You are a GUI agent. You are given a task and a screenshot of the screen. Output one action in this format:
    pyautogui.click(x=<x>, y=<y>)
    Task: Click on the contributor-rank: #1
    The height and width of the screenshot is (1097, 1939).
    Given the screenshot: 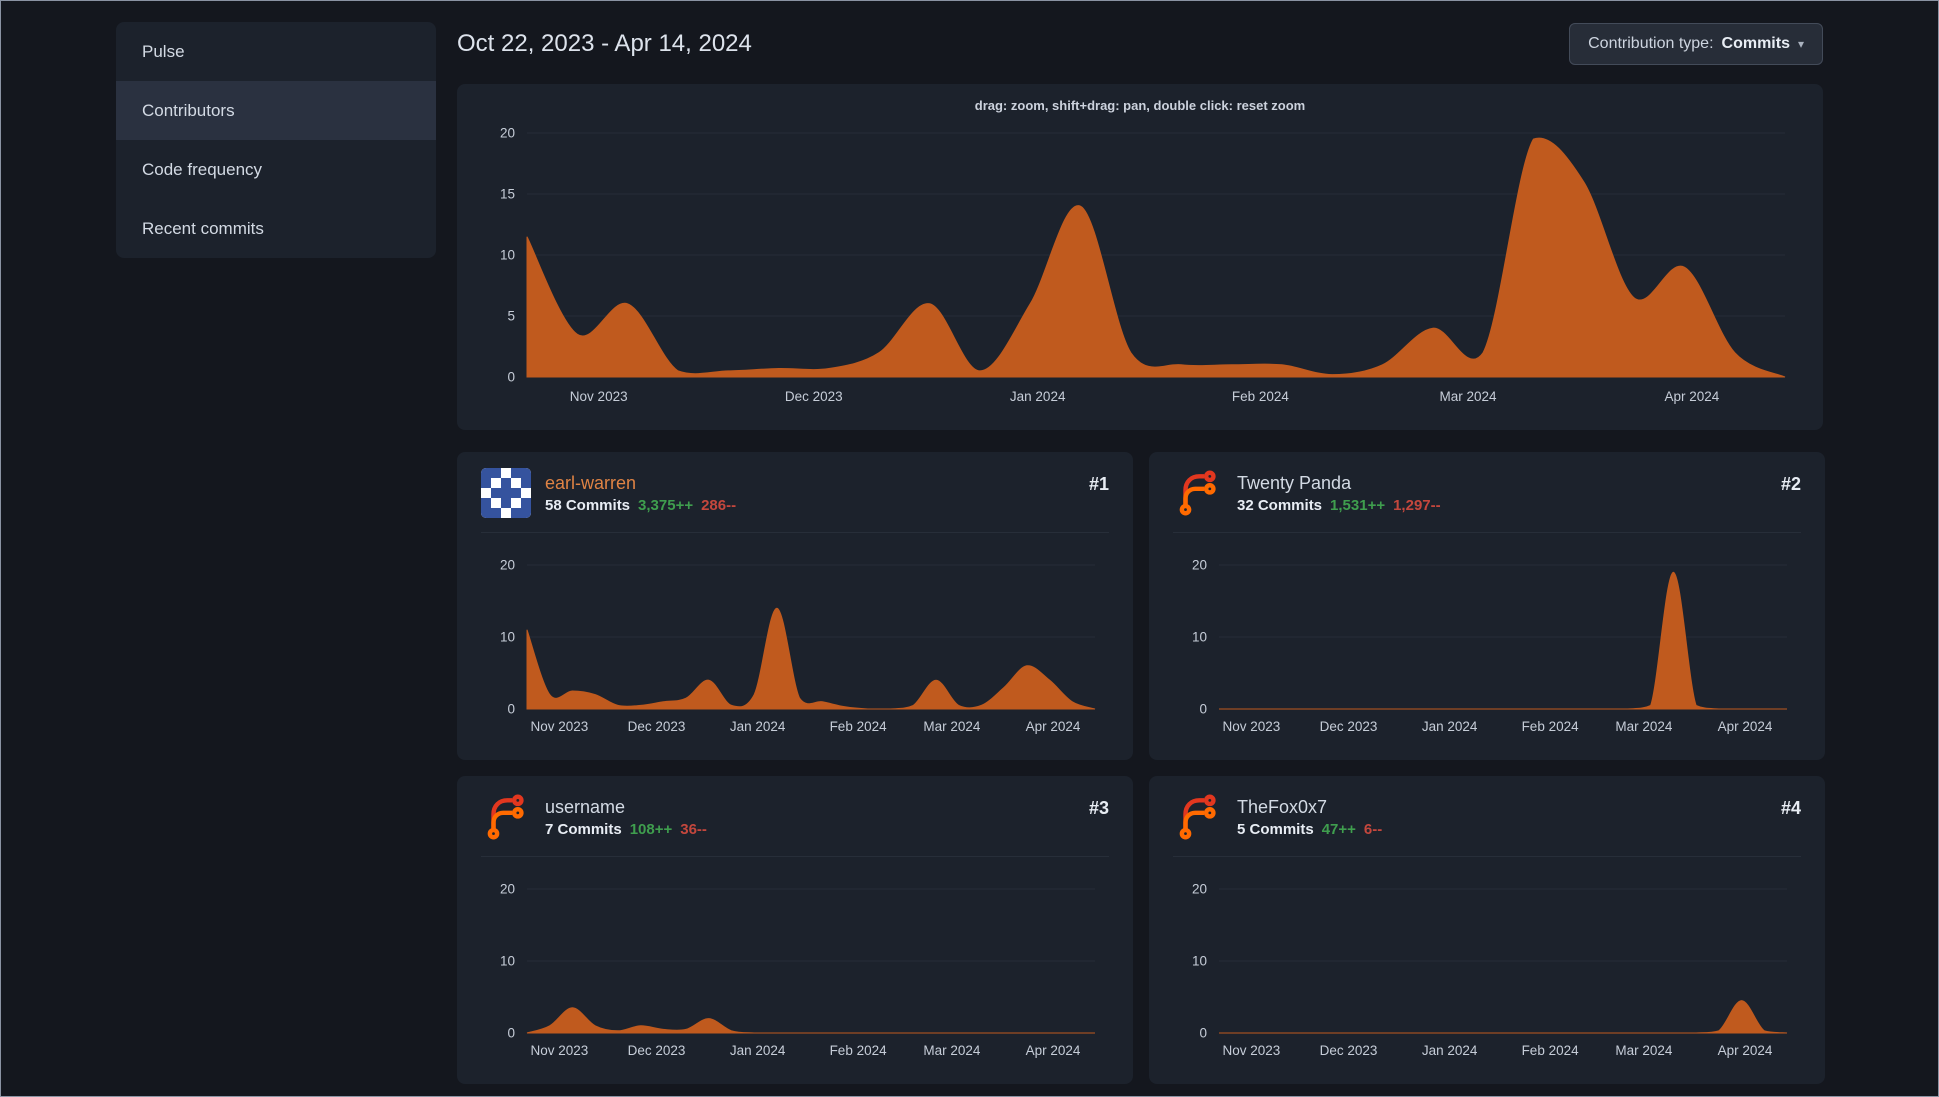 What is the action you would take?
    pyautogui.click(x=1098, y=484)
    